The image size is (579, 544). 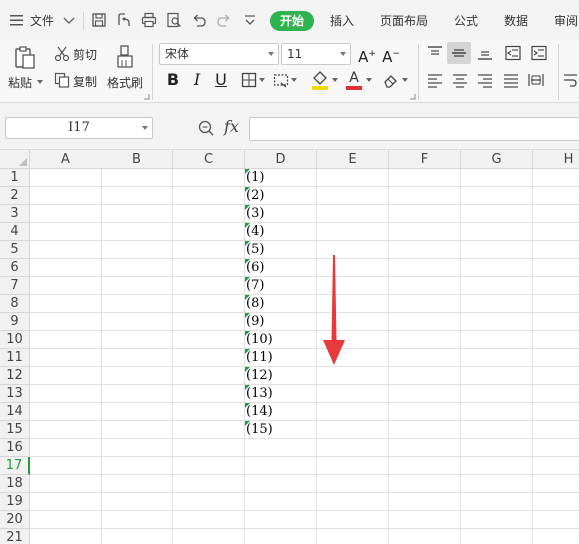 I want to click on cell-h9, so click(x=556, y=322).